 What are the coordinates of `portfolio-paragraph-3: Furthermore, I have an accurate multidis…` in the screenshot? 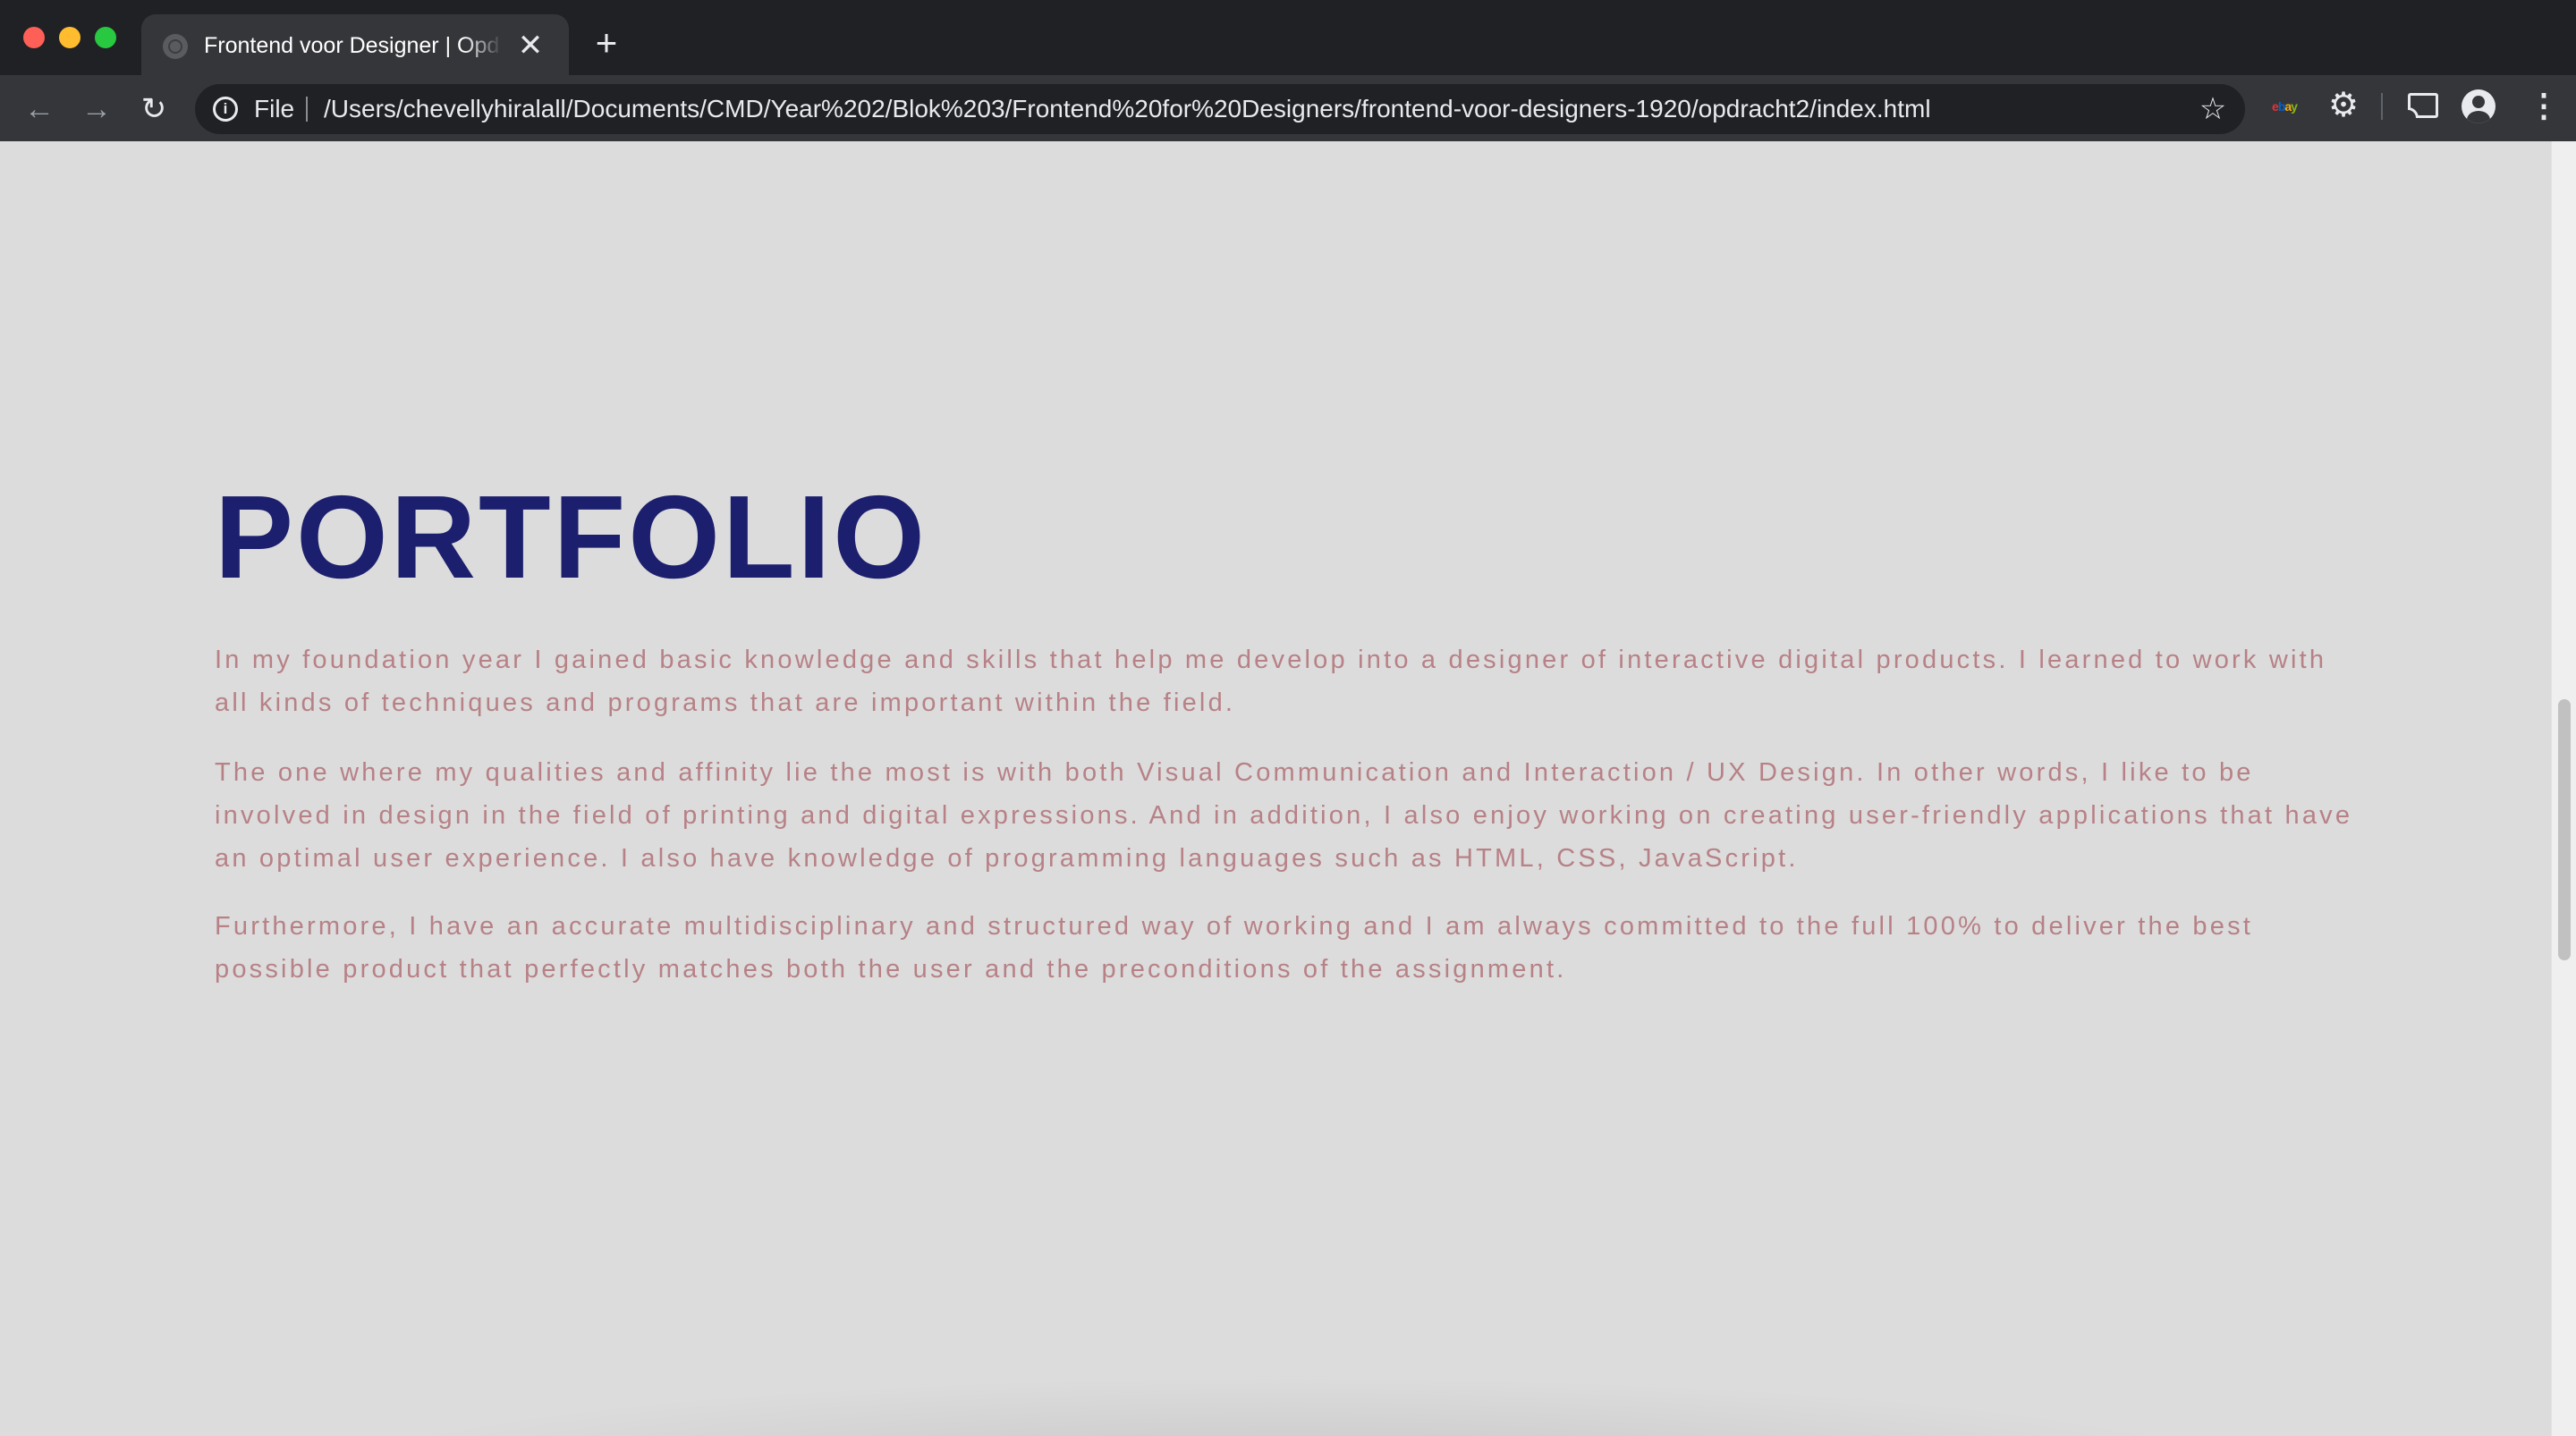 It's located at (1234, 948).